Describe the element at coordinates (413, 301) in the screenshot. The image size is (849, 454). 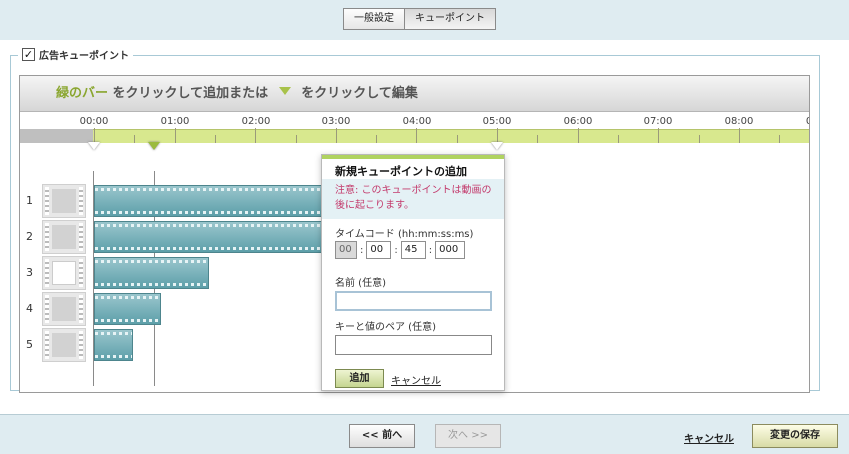
I see `name-input` at that location.